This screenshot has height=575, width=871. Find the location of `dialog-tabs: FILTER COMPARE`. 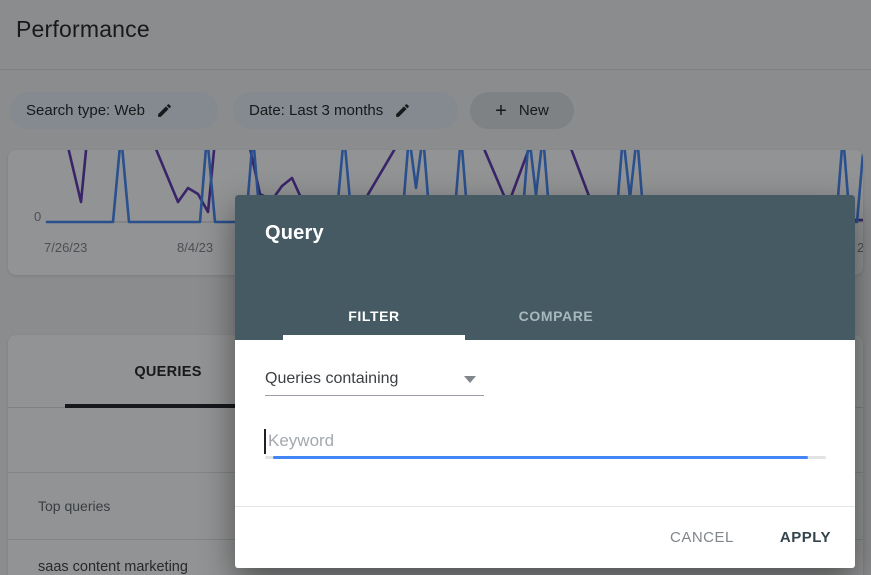

dialog-tabs: FILTER COMPARE is located at coordinates (465, 316).